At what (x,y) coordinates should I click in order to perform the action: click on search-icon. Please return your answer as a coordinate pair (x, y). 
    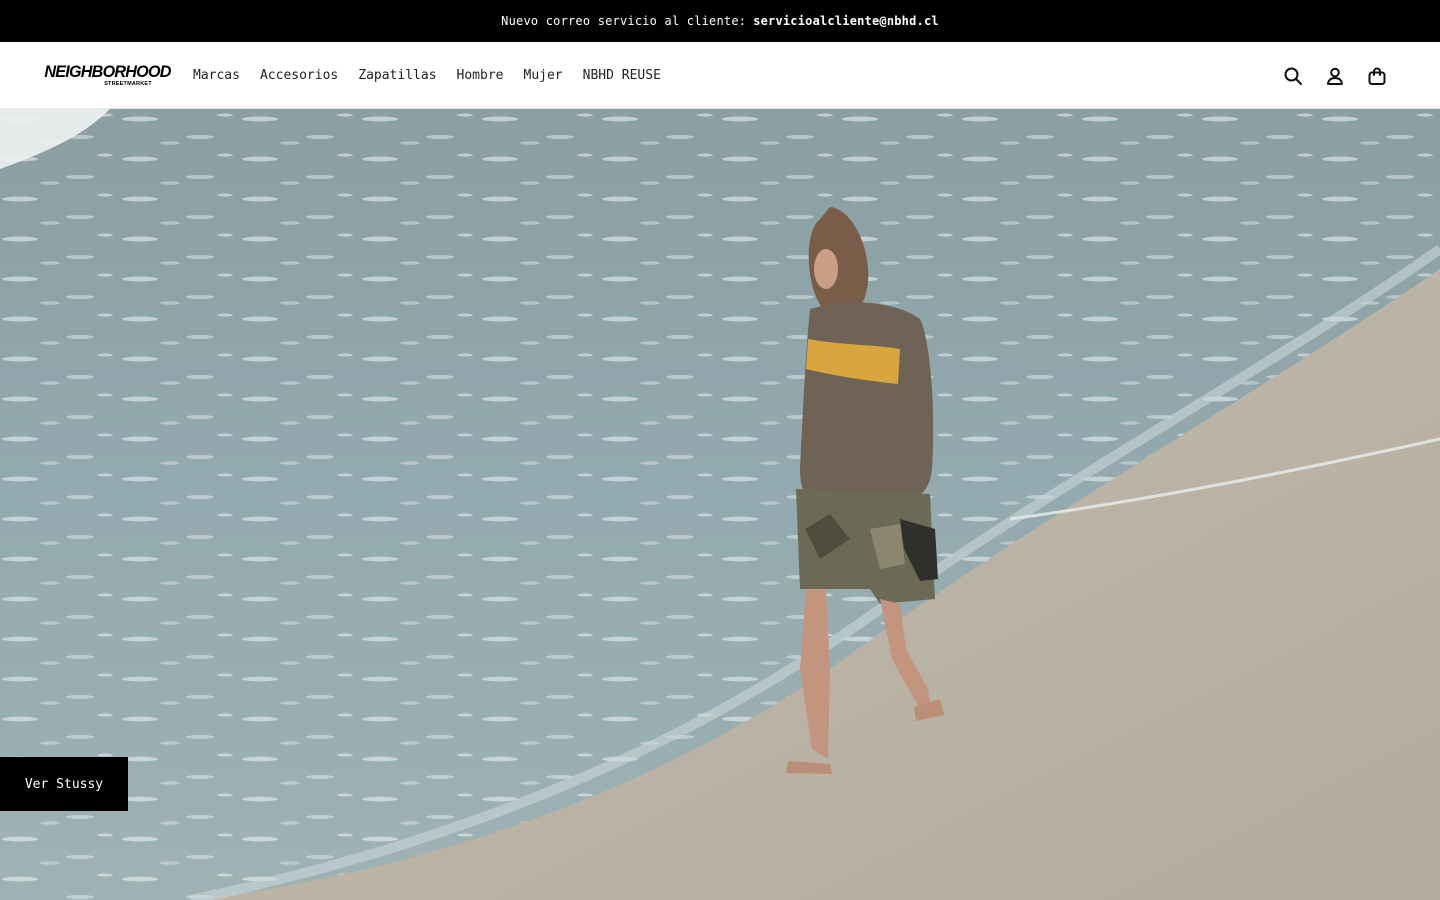
    Looking at the image, I should click on (1293, 76).